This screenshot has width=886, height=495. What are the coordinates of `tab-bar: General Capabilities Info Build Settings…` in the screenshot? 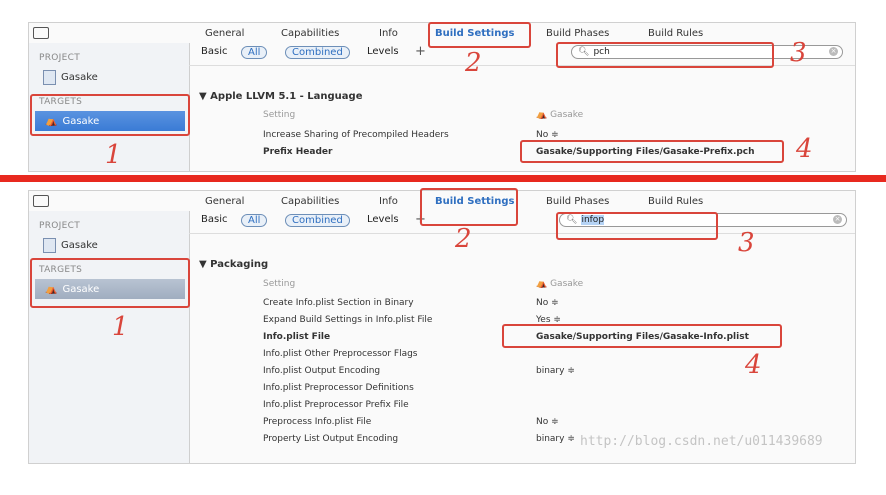 It's located at (522, 201).